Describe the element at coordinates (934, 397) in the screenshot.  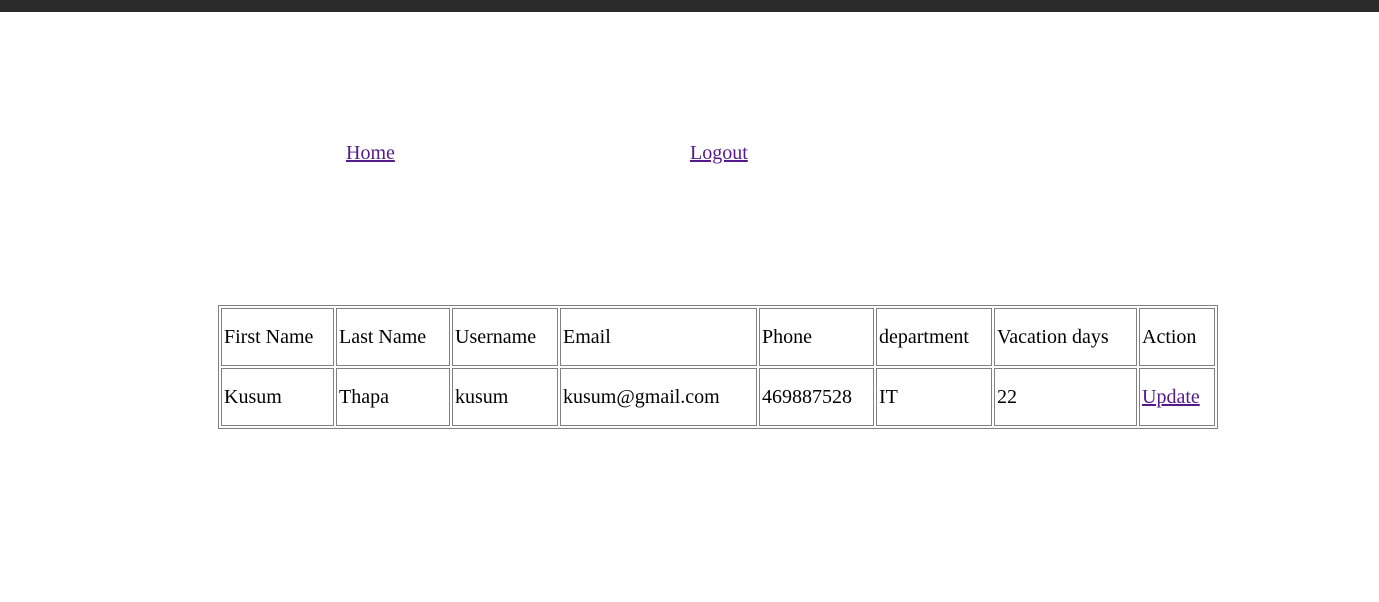
I see `cell-department: IT` at that location.